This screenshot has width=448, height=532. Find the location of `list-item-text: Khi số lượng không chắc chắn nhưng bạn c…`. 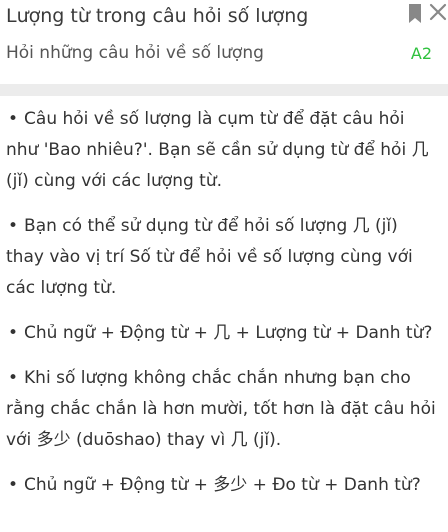

list-item-text: Khi số lượng không chắc chắn nhưng bạn c… is located at coordinates (221, 409).